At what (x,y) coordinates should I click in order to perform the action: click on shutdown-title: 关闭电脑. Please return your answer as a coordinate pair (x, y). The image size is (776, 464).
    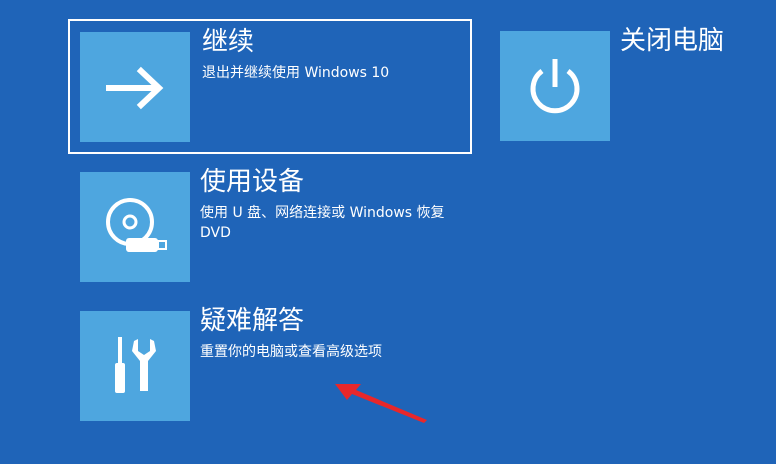
    Looking at the image, I should click on (672, 41).